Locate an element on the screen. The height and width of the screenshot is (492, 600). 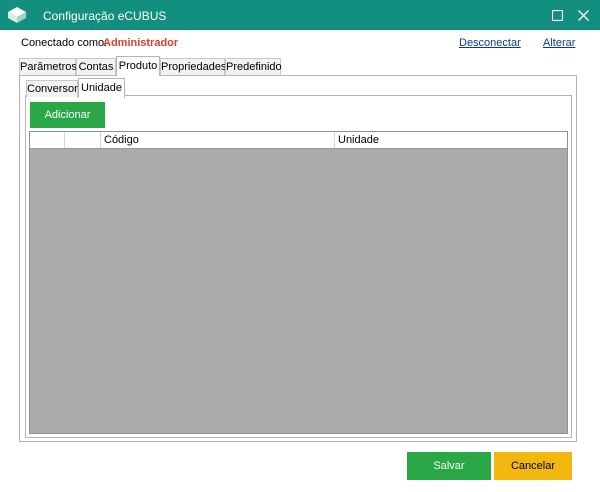
cancel-button: Cancelar is located at coordinates (533, 466).